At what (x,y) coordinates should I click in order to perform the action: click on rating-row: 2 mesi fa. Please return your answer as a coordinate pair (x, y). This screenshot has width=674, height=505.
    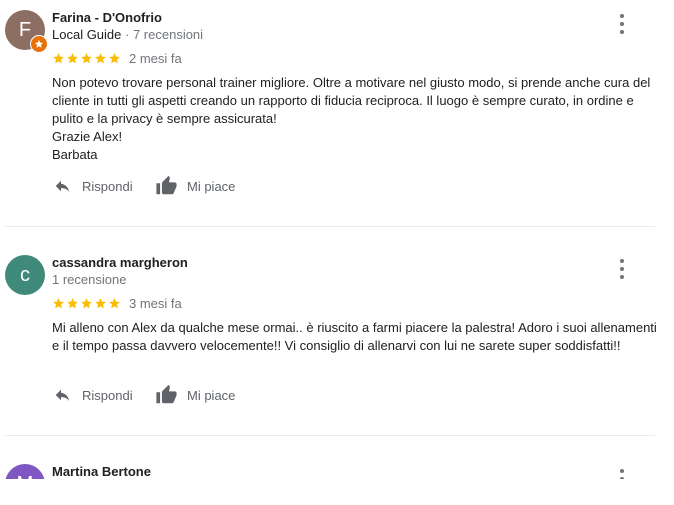
    Looking at the image, I should click on (117, 58).